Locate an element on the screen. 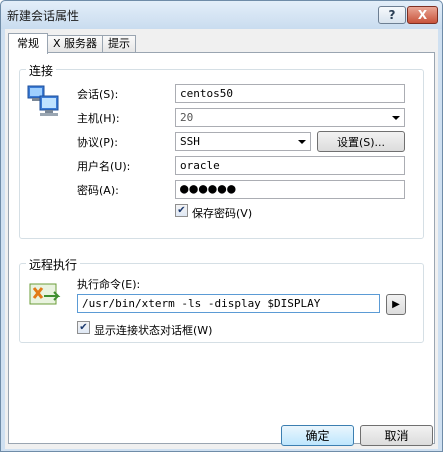  cancel-button: 取消 is located at coordinates (396, 435).